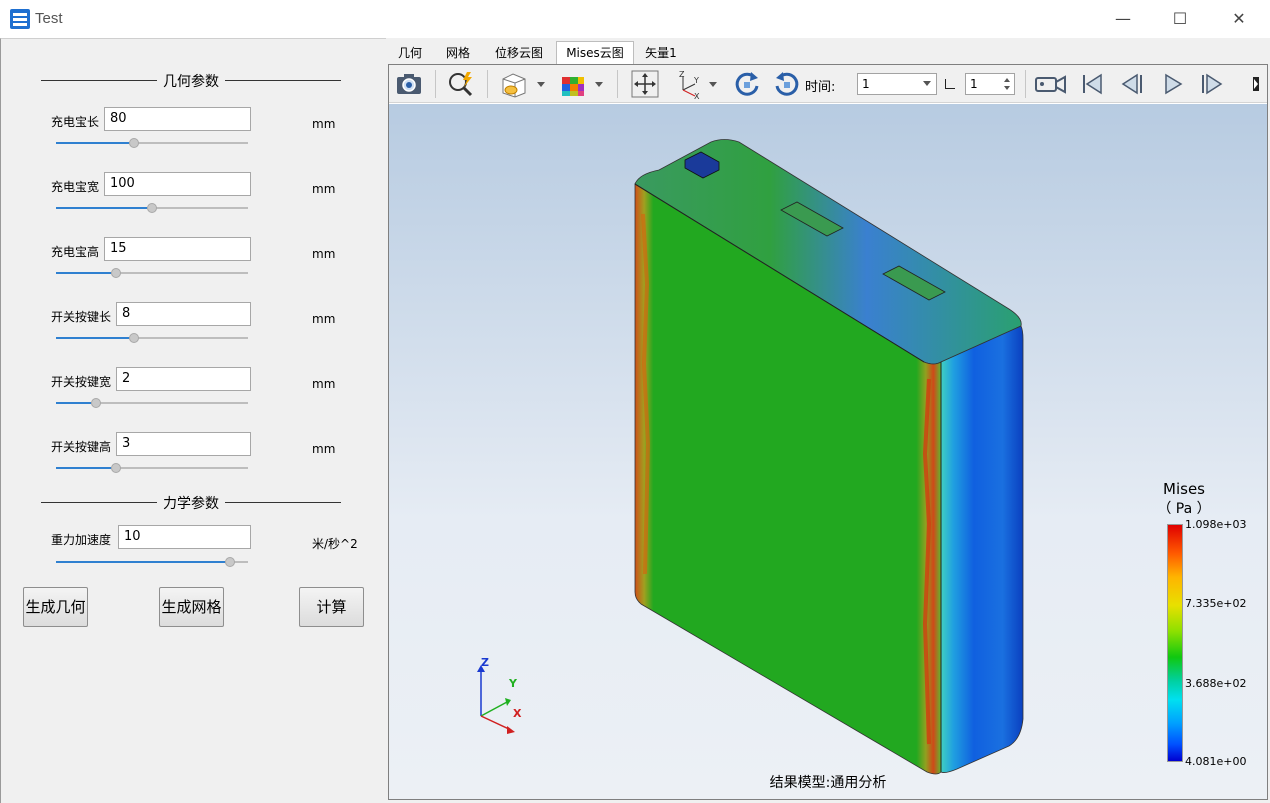 The width and height of the screenshot is (1270, 803). I want to click on rotate-cw-icon, so click(747, 84).